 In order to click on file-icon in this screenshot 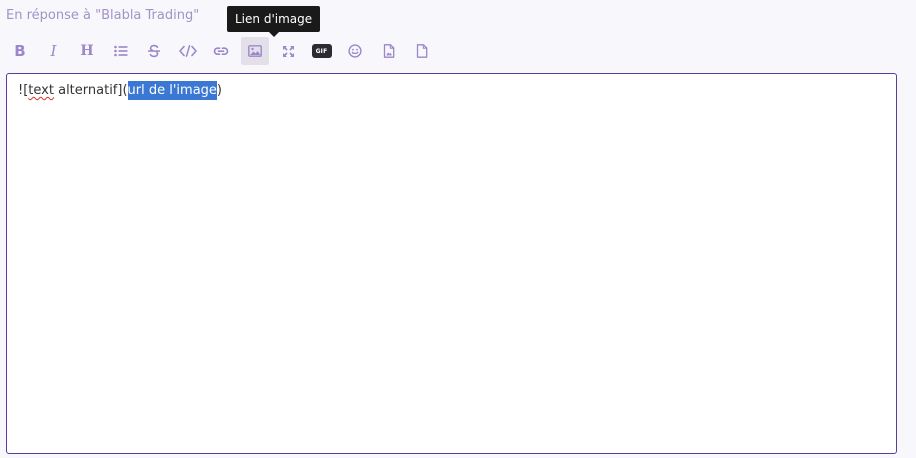, I will do `click(422, 51)`.